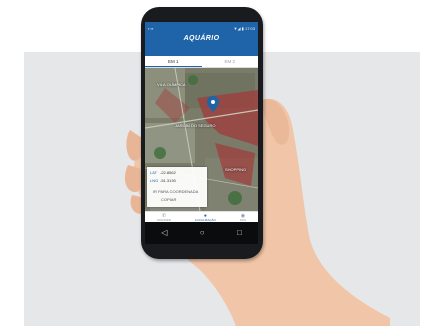 Image resolution: width=442 pixels, height=326 pixels. Describe the element at coordinates (168, 172) in the screenshot. I see `lat-value: -22.8562` at that location.